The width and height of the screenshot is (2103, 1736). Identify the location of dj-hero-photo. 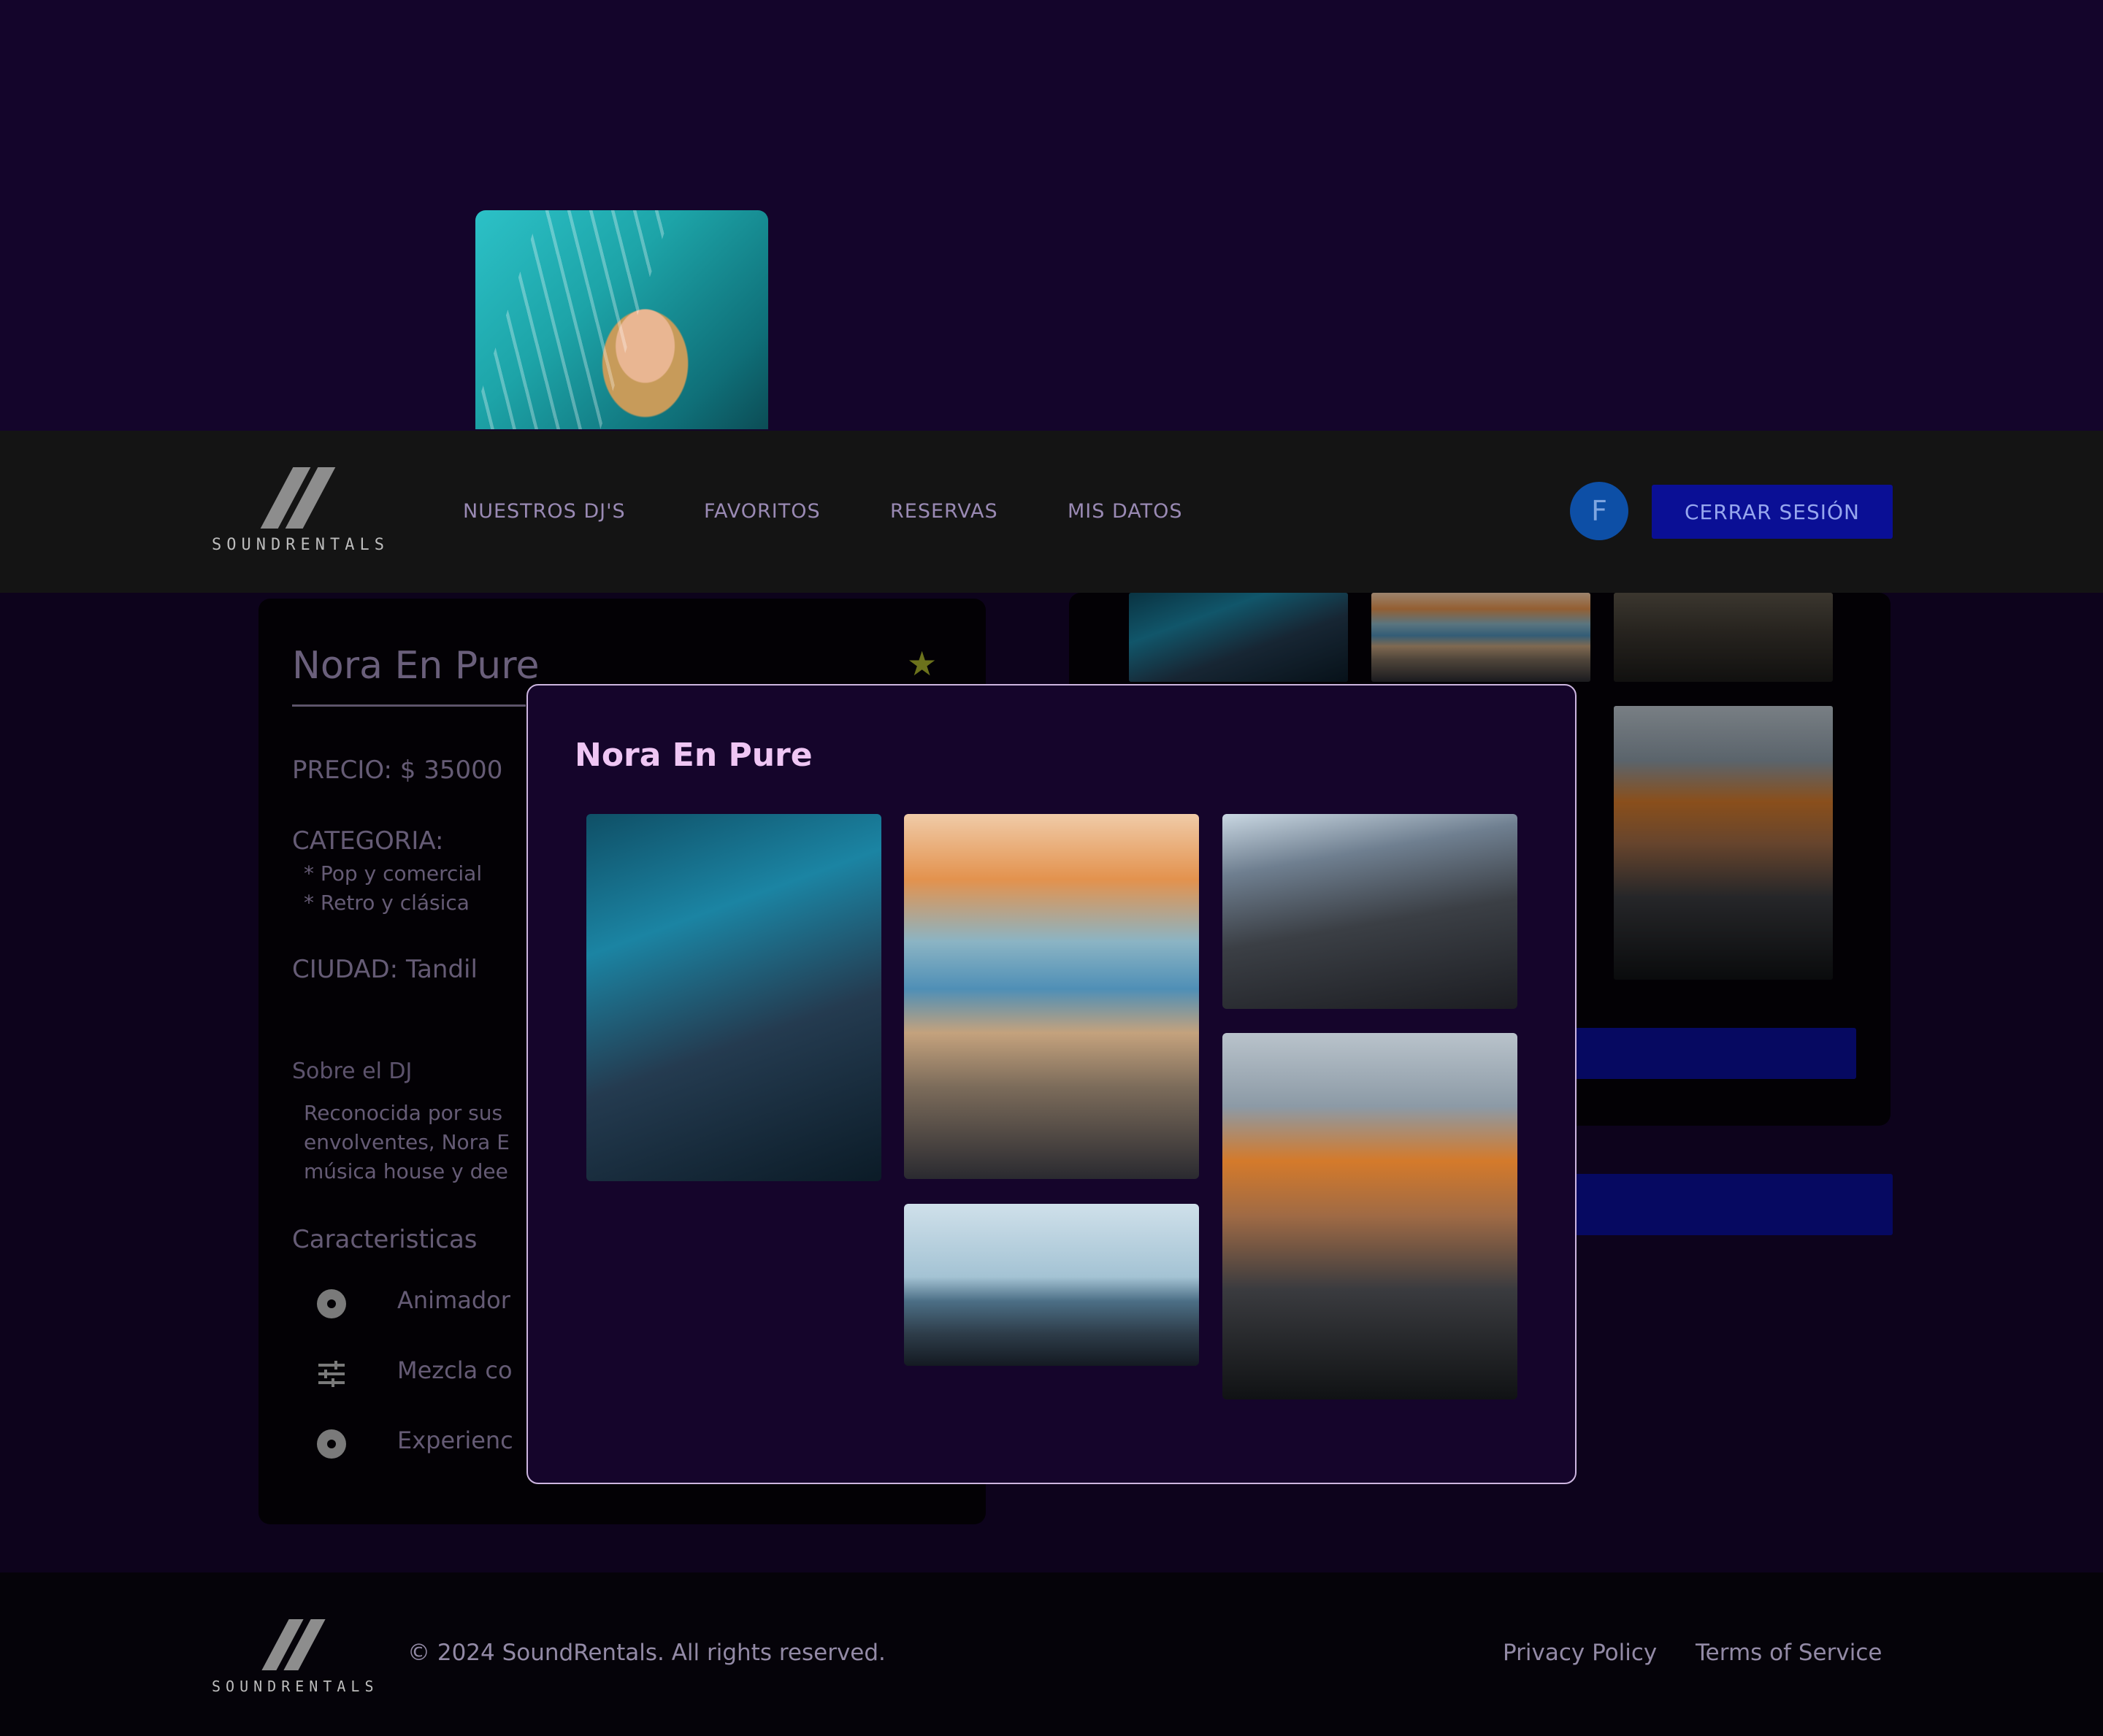
(621, 319).